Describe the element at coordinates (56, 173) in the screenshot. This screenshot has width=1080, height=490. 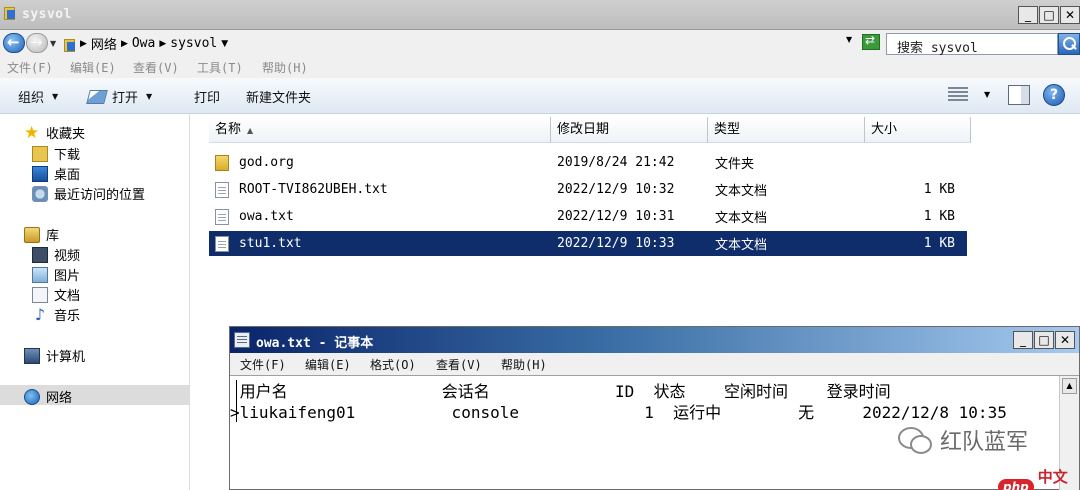
I see `nav-desktop: 桌面` at that location.